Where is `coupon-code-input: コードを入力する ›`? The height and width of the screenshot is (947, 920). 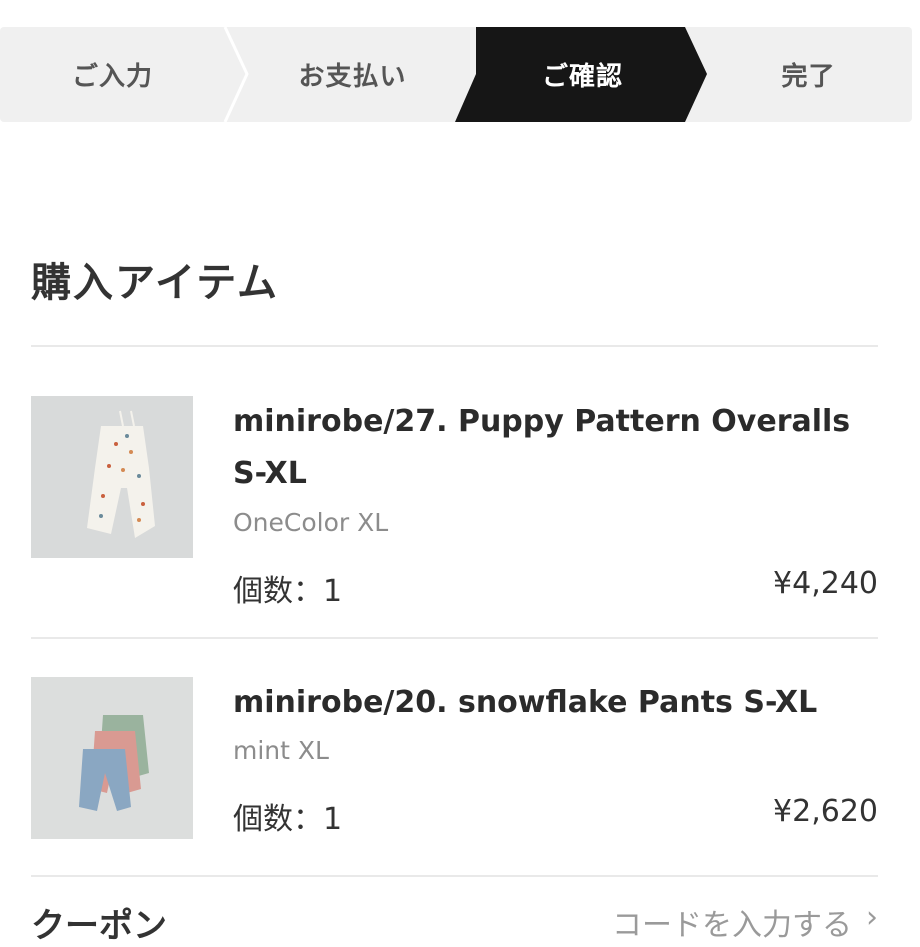
coupon-code-input: コードを入力する › is located at coordinates (745, 922).